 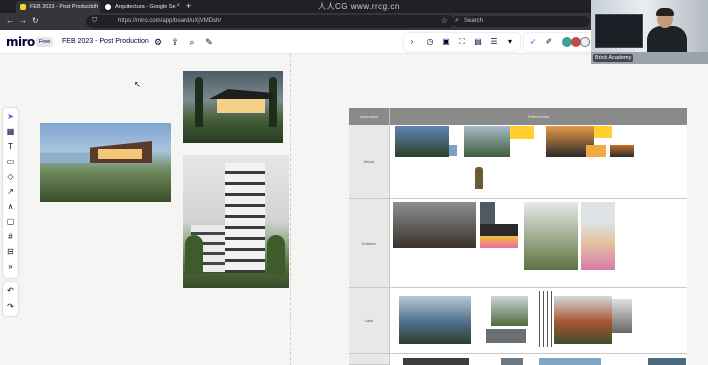 What do you see at coordinates (585, 42) in the screenshot?
I see `collaborator-avatar` at bounding box center [585, 42].